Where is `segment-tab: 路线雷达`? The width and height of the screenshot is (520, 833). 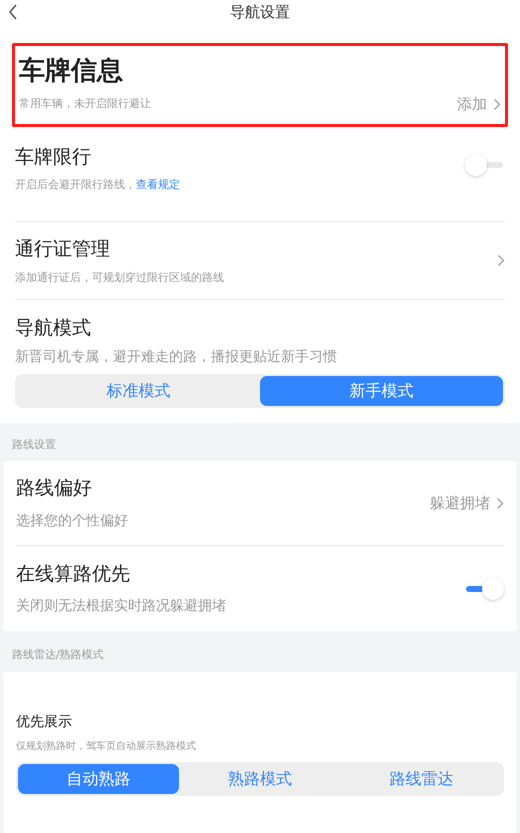 segment-tab: 路线雷达 is located at coordinates (421, 779).